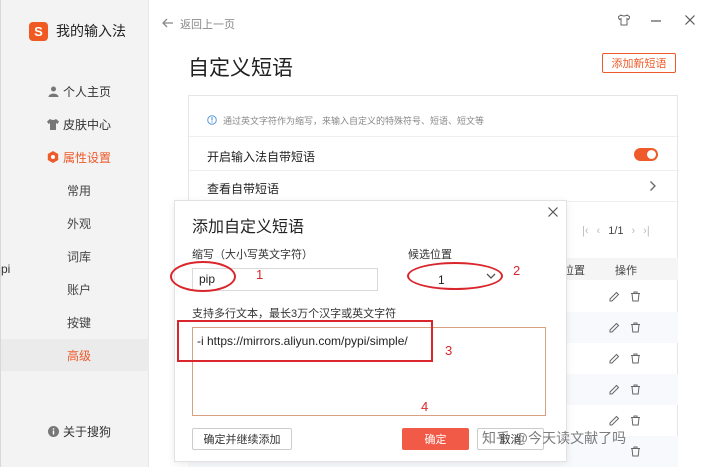  I want to click on column-header-actions: 操作, so click(626, 271).